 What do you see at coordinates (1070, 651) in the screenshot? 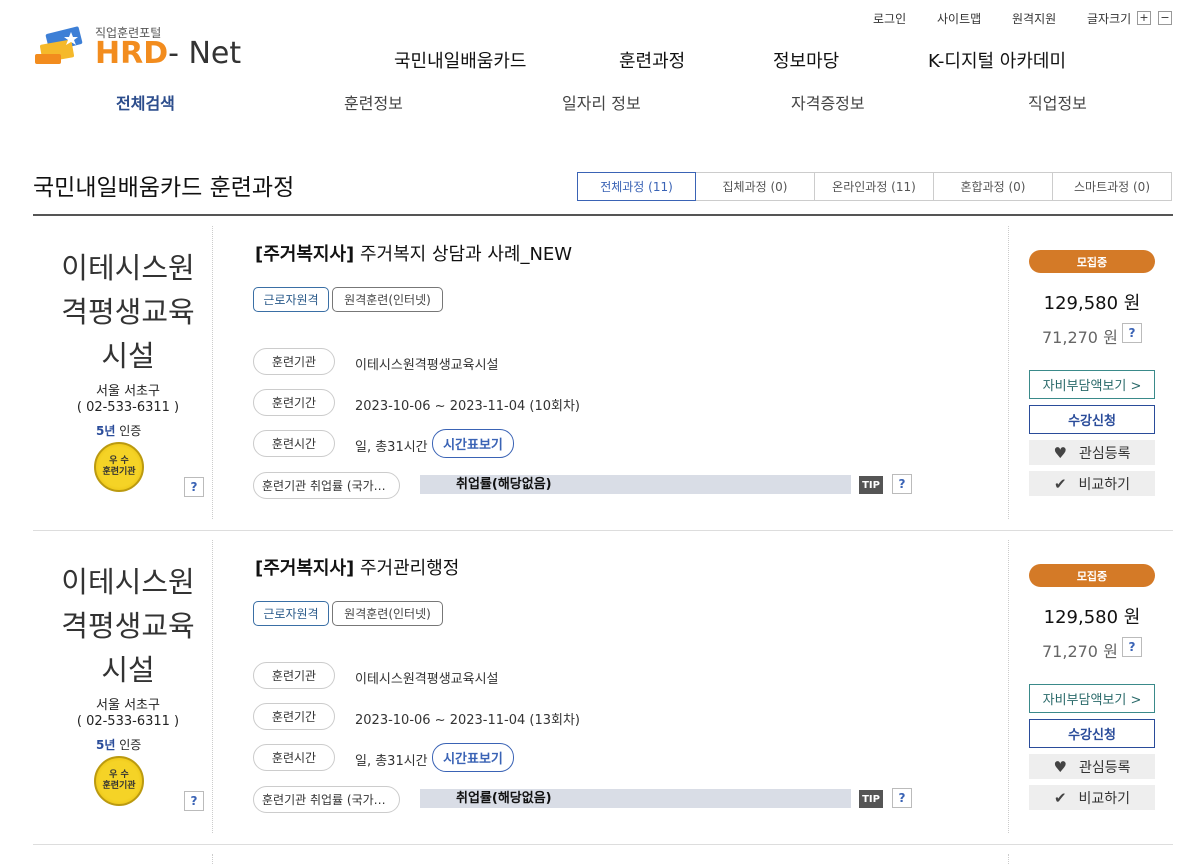
I see `self-pay-value: 71,270` at bounding box center [1070, 651].